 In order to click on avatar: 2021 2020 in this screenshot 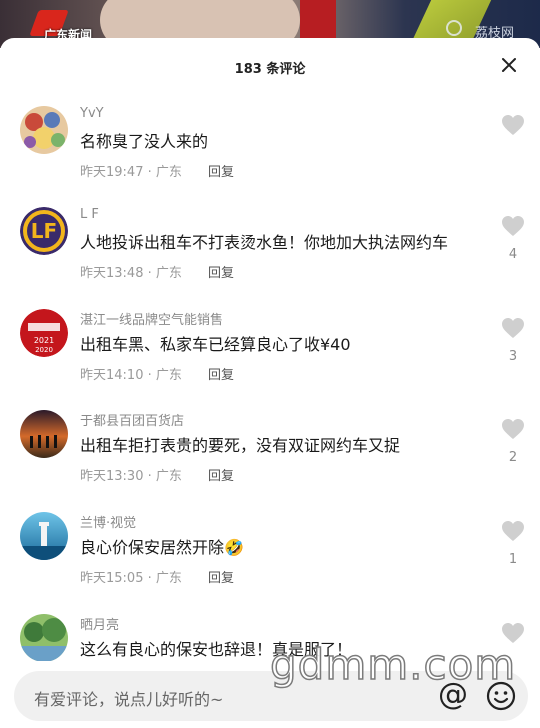, I will do `click(44, 333)`.